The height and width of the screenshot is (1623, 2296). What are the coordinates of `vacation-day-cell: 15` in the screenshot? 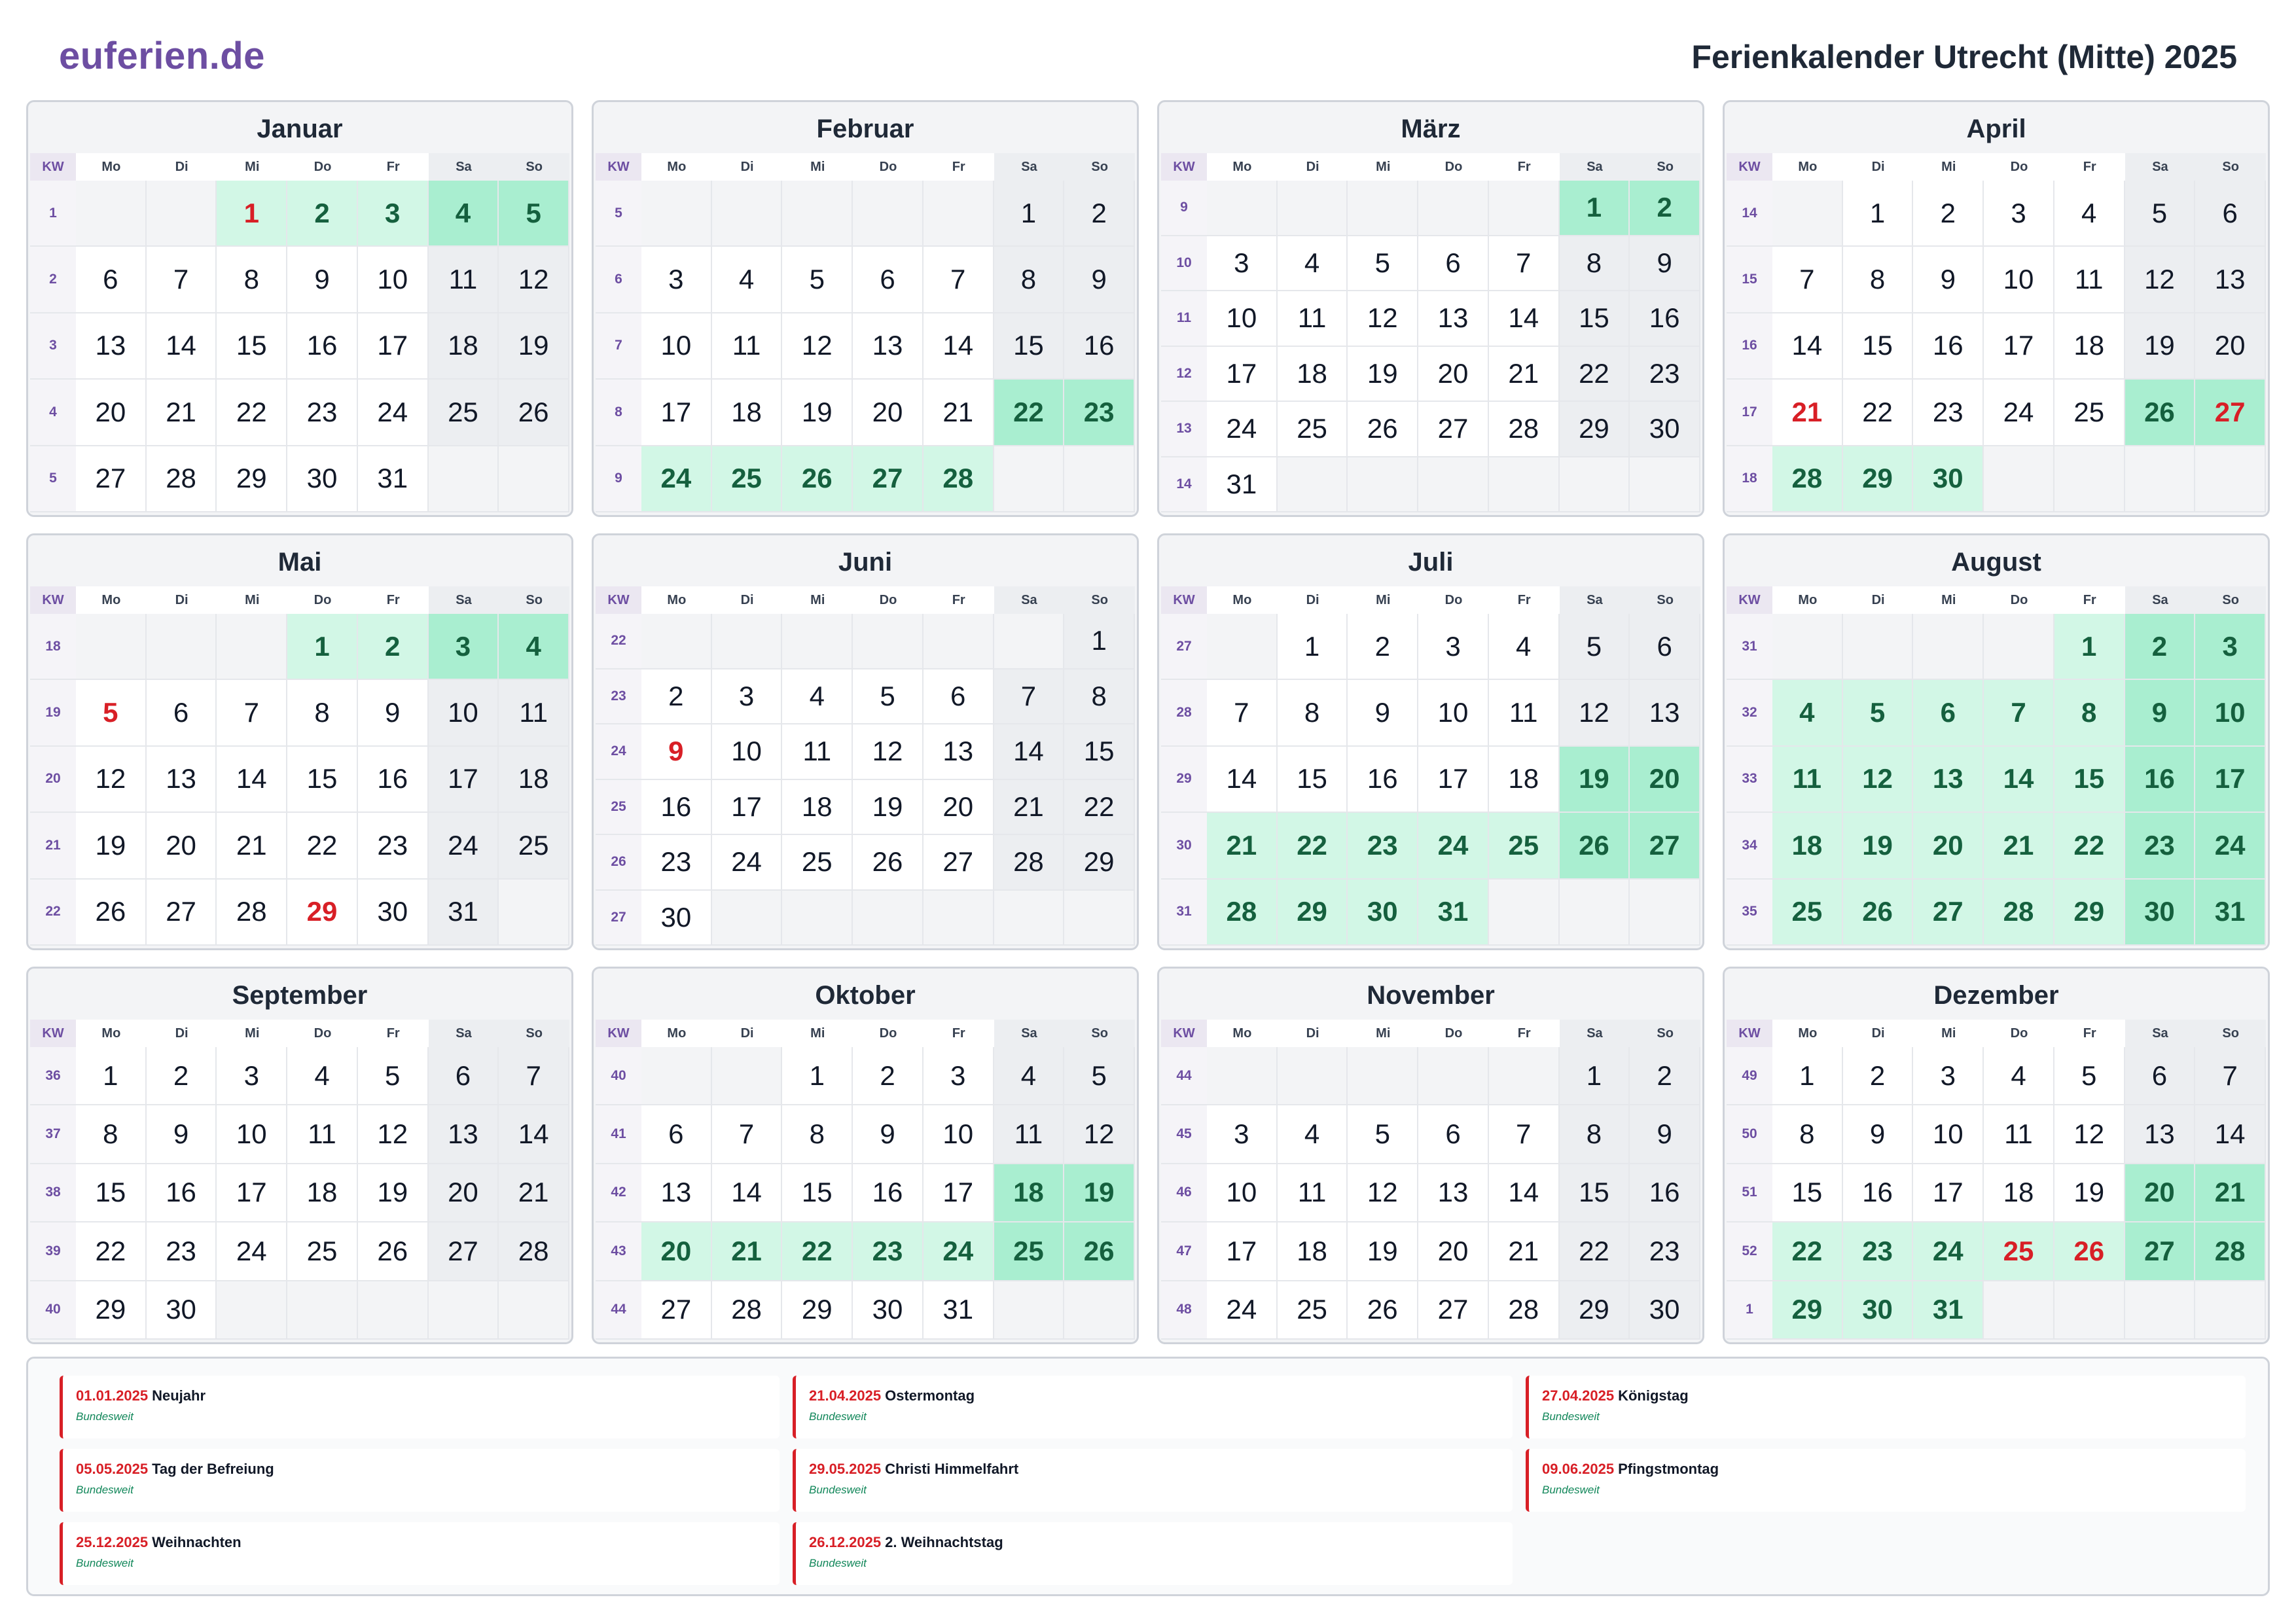 It's located at (2089, 779).